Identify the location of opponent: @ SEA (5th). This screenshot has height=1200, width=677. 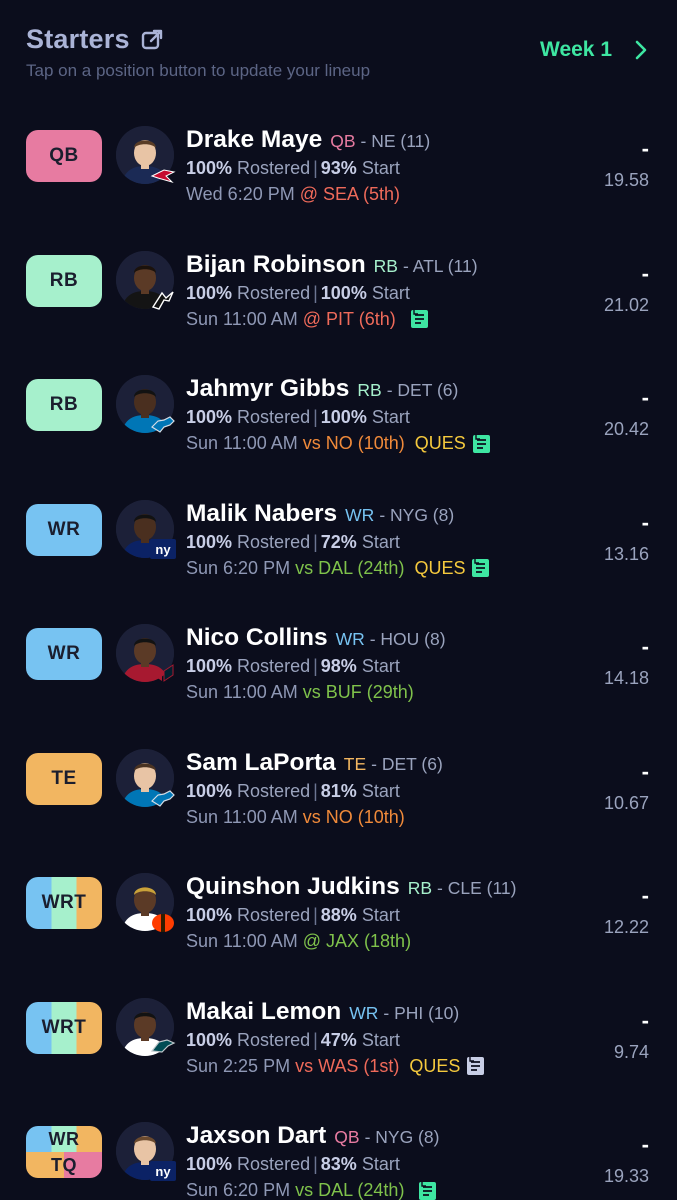
(350, 194).